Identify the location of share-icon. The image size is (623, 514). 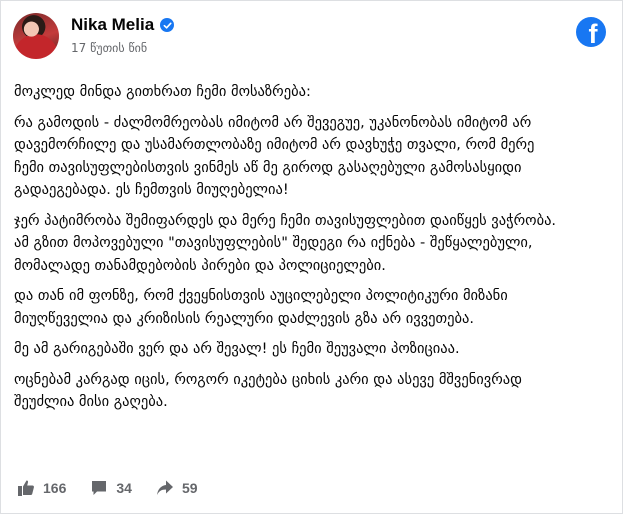
(165, 488).